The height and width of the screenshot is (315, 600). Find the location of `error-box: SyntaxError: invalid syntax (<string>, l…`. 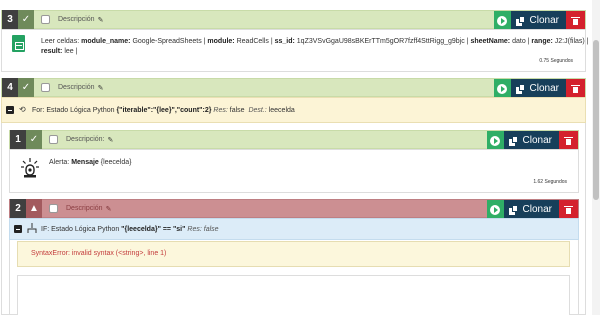

error-box: SyntaxError: invalid syntax (<string>, l… is located at coordinates (293, 254).